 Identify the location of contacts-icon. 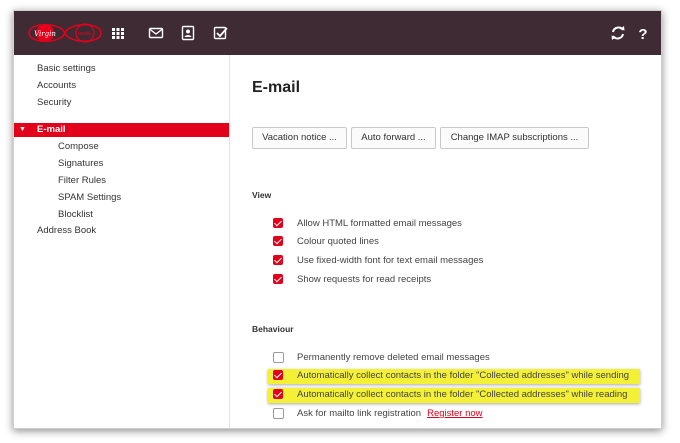
(188, 33).